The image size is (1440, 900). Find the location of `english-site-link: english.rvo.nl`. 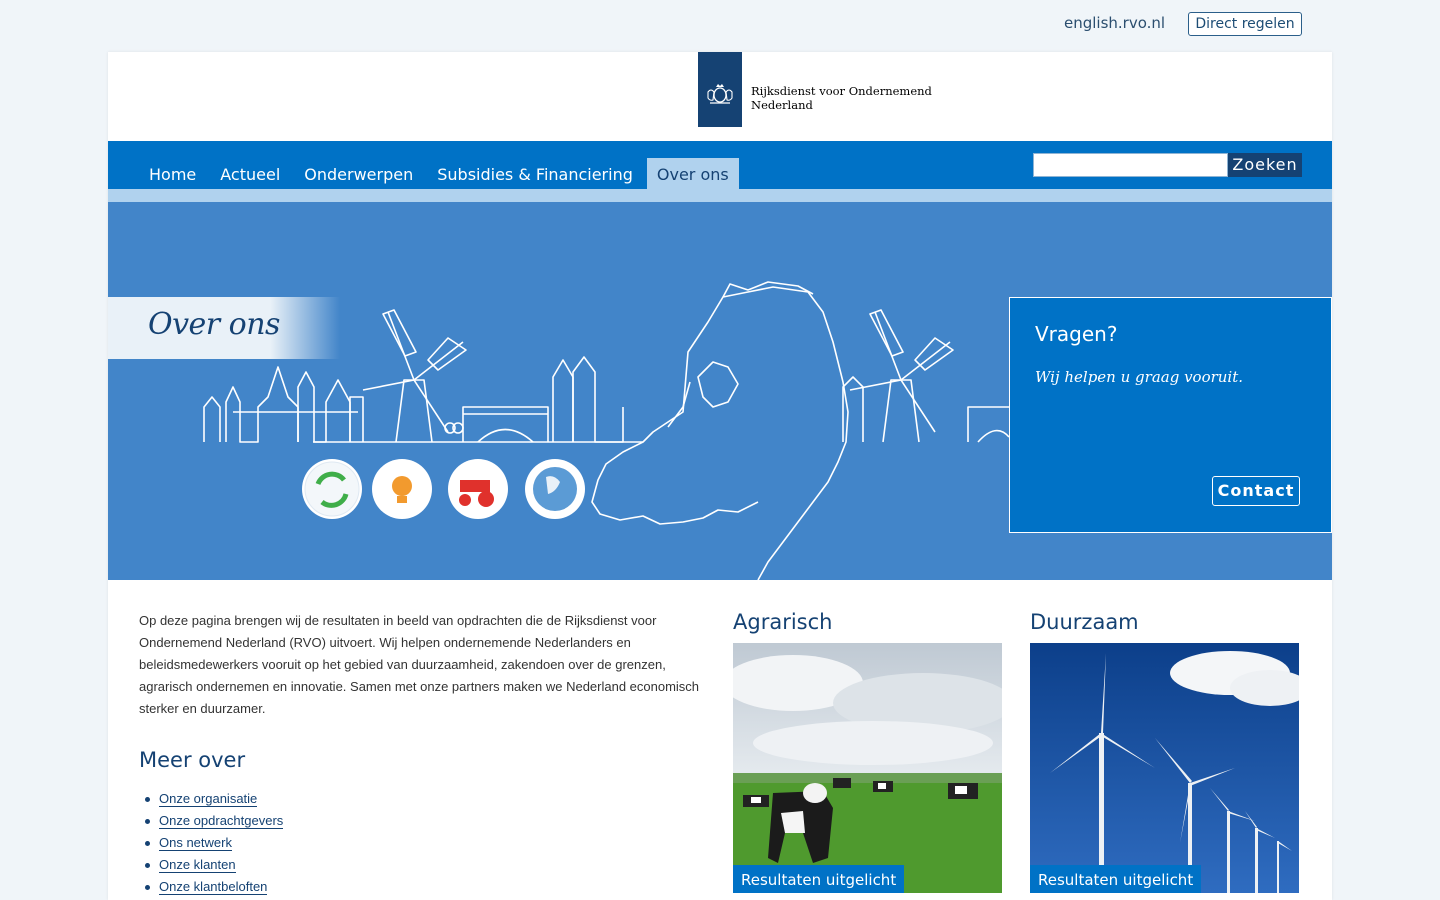

english-site-link: english.rvo.nl is located at coordinates (1114, 23).